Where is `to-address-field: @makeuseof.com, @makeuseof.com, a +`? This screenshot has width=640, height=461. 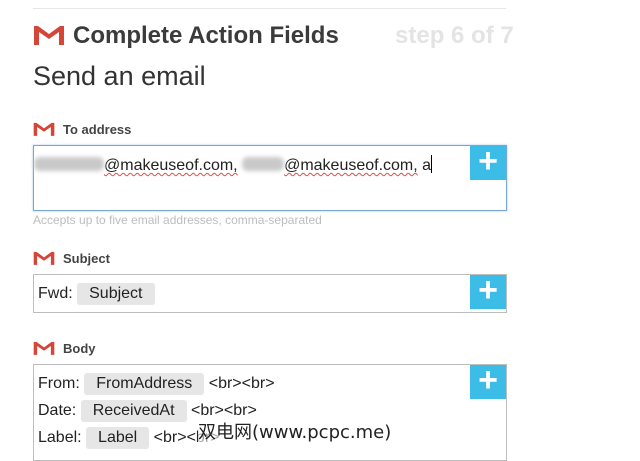 to-address-field: @makeuseof.com, @makeuseof.com, a + is located at coordinates (270, 176).